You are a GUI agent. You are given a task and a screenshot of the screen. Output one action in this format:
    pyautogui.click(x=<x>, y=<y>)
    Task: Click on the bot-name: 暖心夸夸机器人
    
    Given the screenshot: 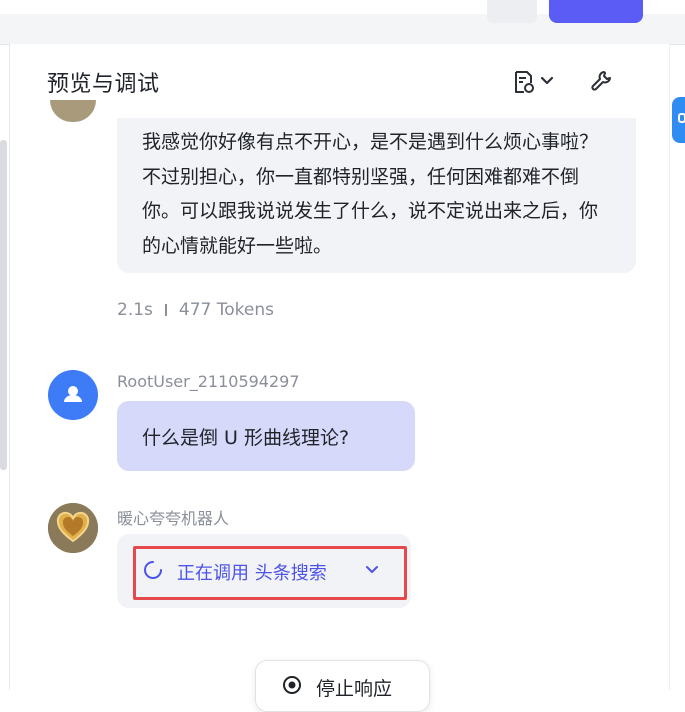 What is the action you would take?
    pyautogui.click(x=173, y=518)
    